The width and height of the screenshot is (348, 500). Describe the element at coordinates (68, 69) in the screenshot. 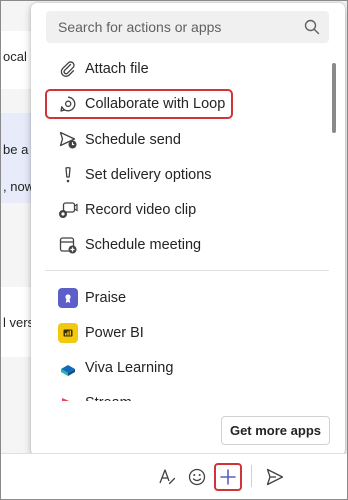

I see `paperclip-icon` at that location.